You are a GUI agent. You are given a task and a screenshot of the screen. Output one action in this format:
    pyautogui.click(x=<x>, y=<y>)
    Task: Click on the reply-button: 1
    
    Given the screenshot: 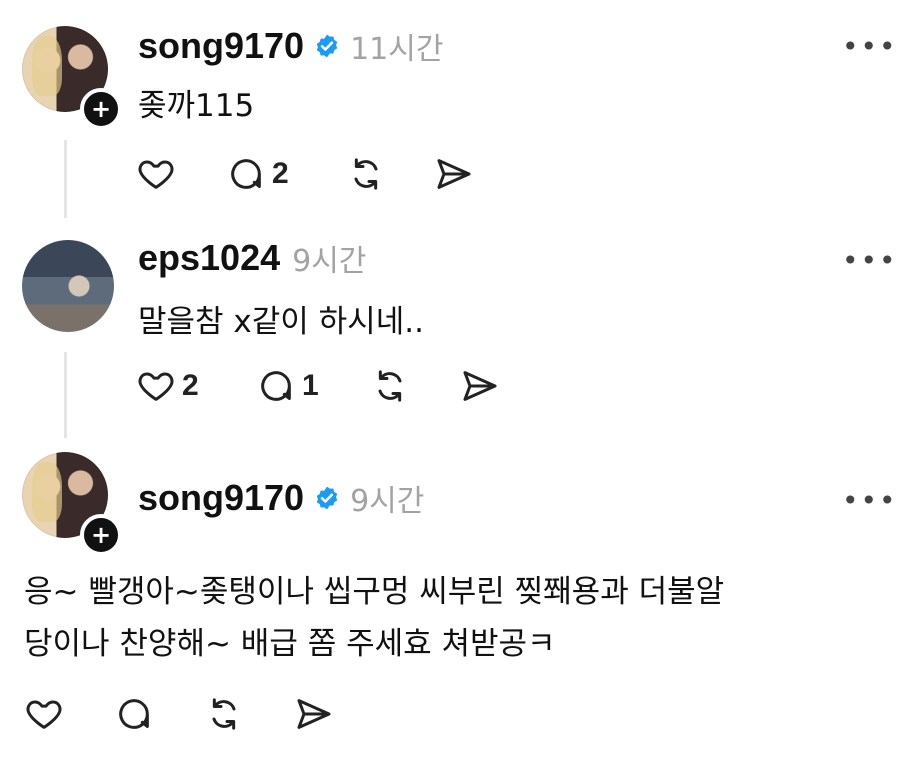 What is the action you would take?
    pyautogui.click(x=287, y=386)
    